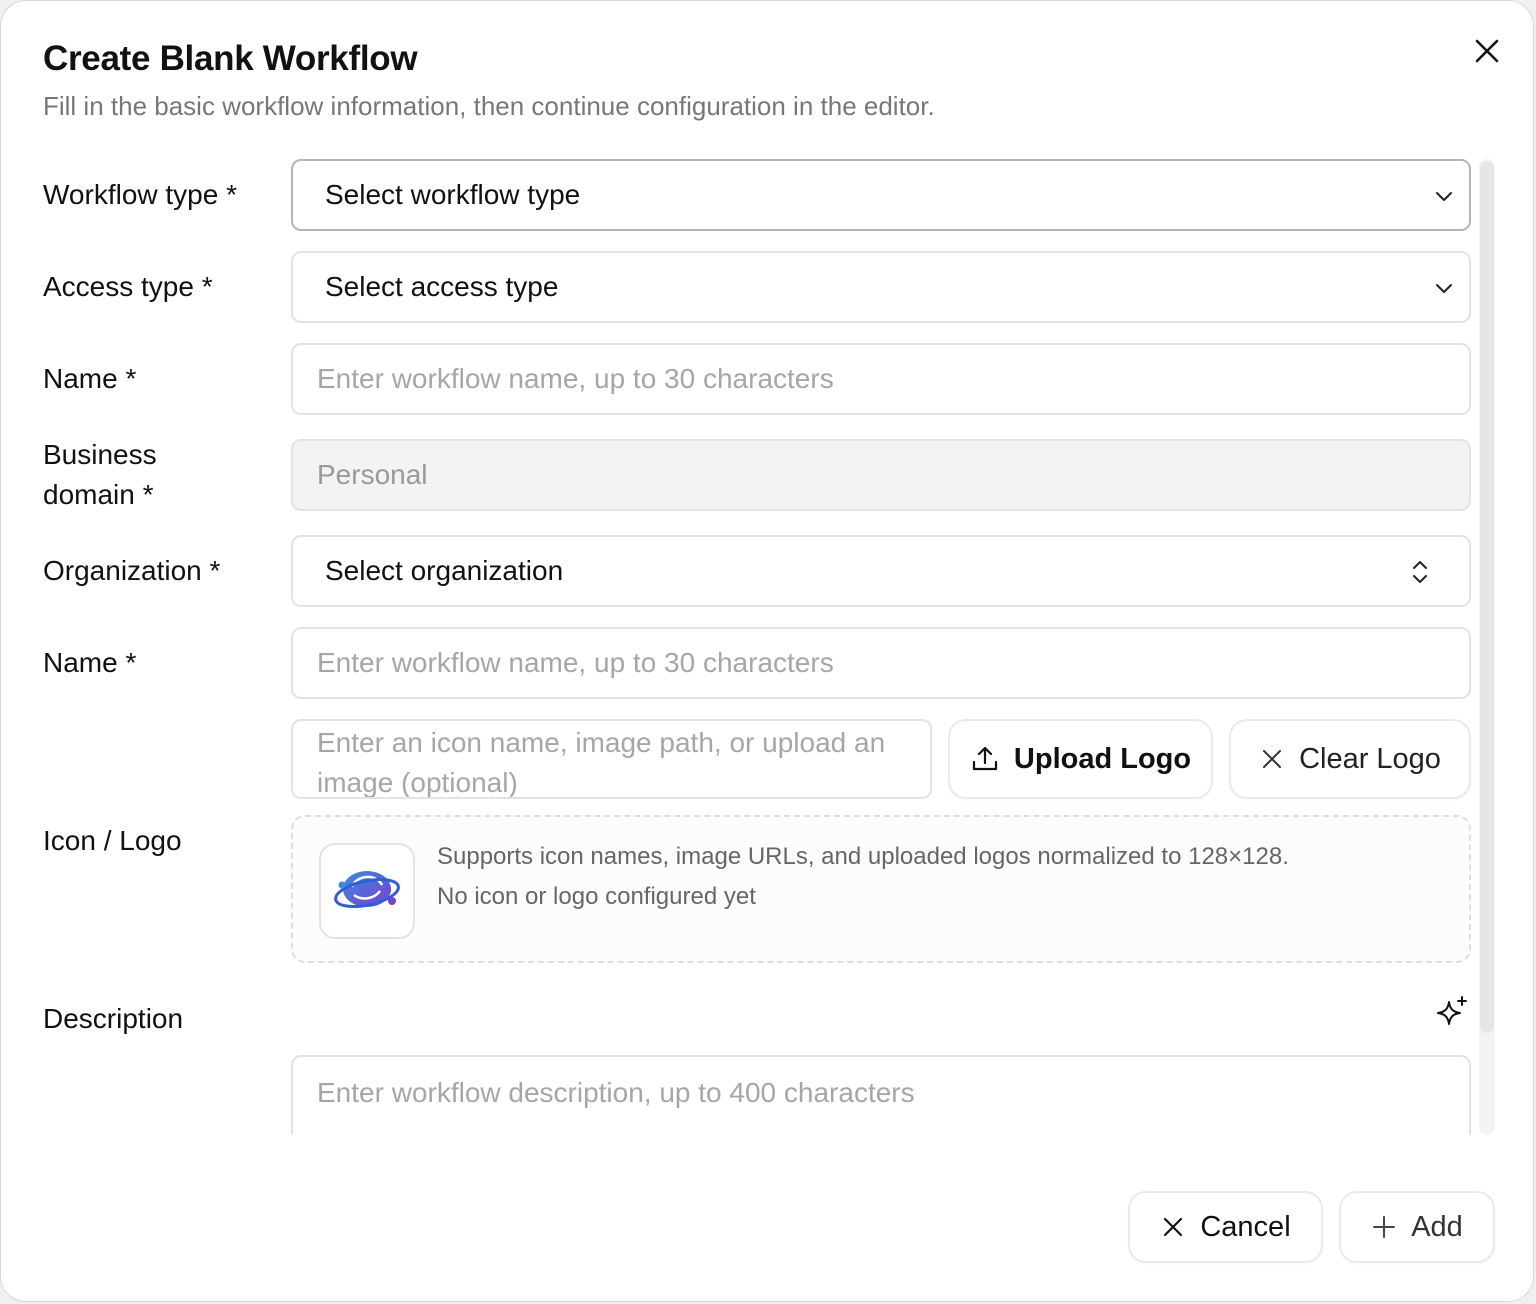 The height and width of the screenshot is (1304, 1536). I want to click on icon-logo-label: Icon / Logo, so click(112, 840).